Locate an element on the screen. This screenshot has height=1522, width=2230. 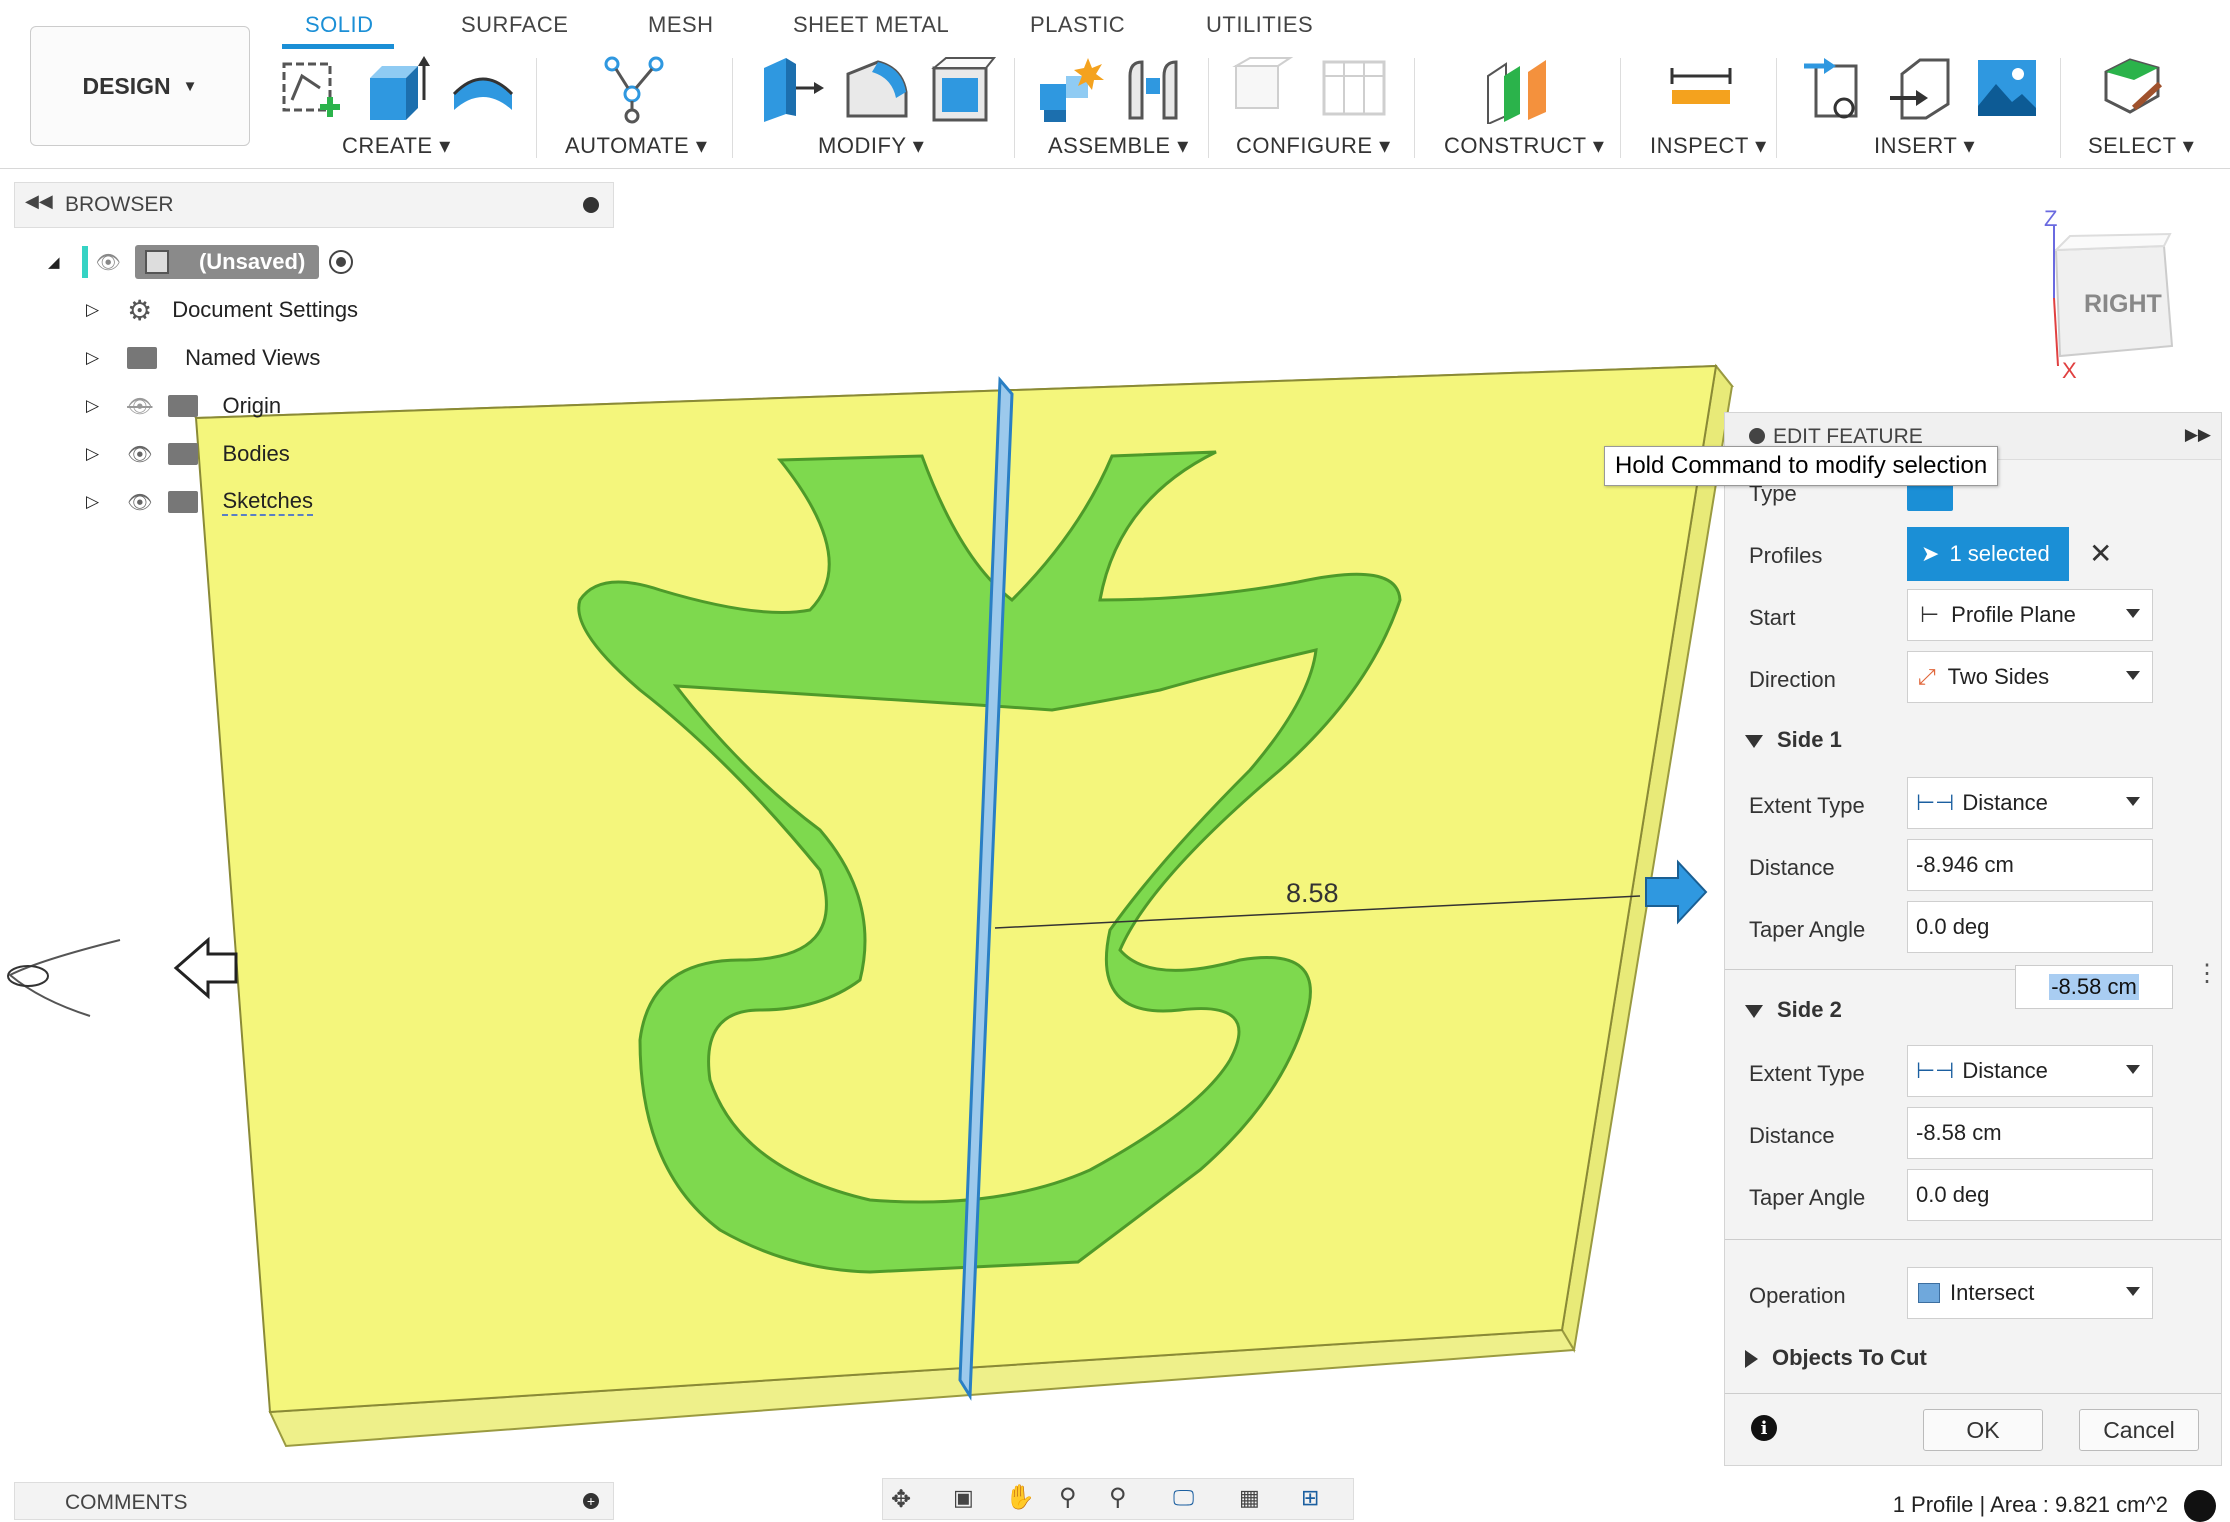
offset-plane-icon is located at coordinates (1519, 89).